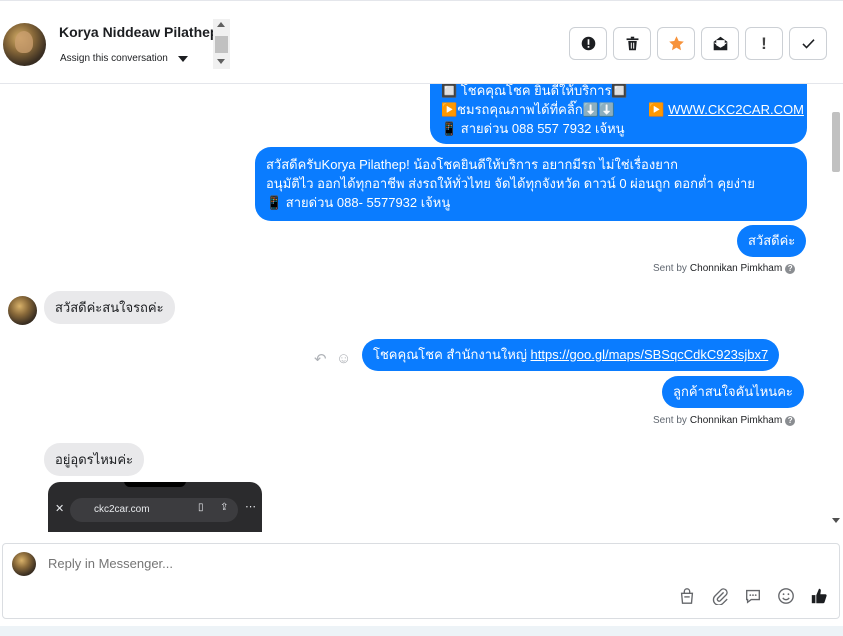 Image resolution: width=843 pixels, height=636 pixels. What do you see at coordinates (687, 596) in the screenshot?
I see `shop-bag-icon` at bounding box center [687, 596].